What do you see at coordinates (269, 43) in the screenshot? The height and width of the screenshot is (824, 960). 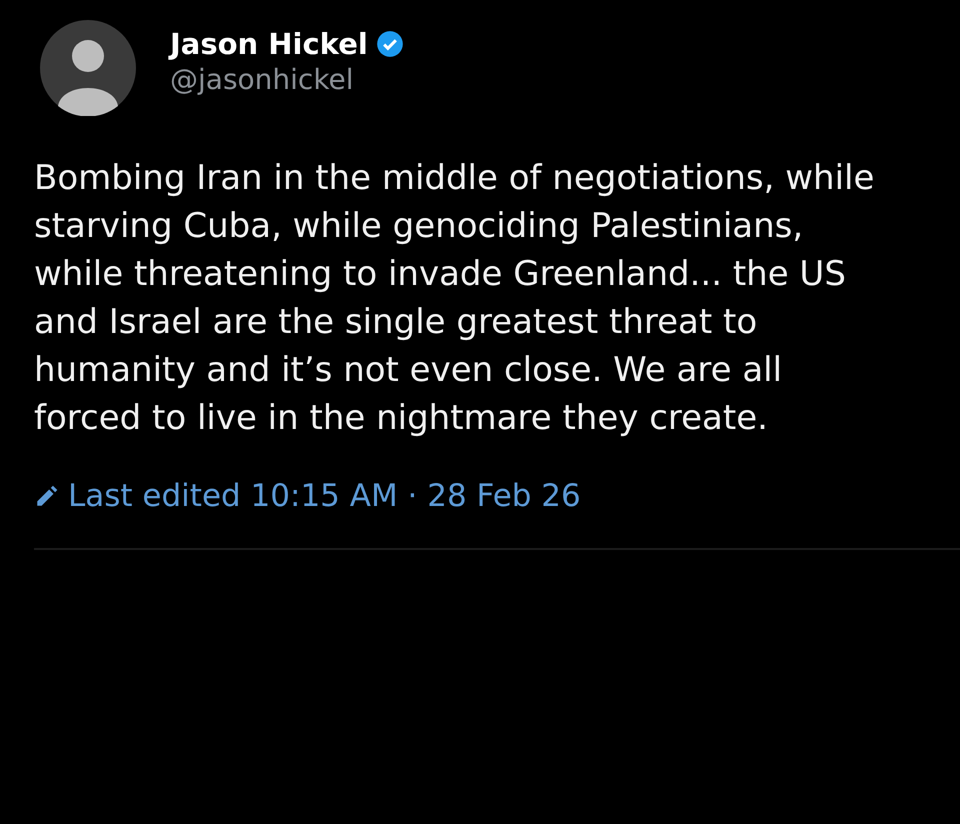 I see `author-name: Jason Hickel` at bounding box center [269, 43].